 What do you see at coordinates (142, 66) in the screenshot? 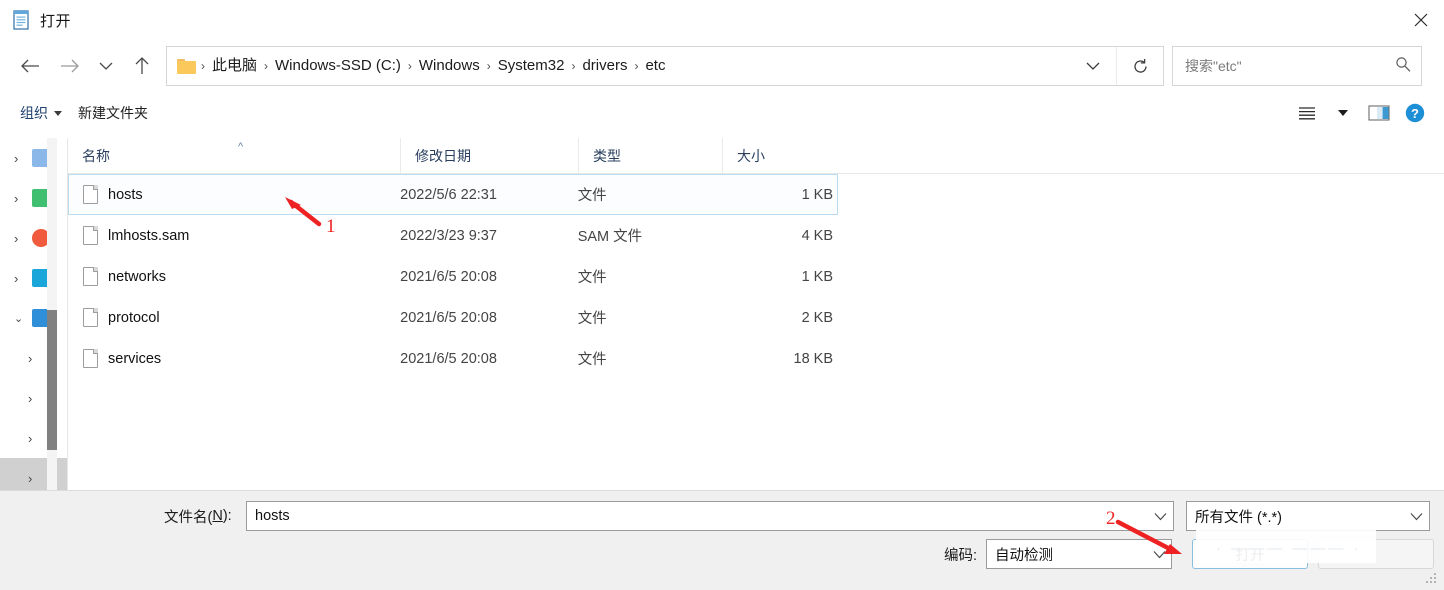
I see `up-button` at bounding box center [142, 66].